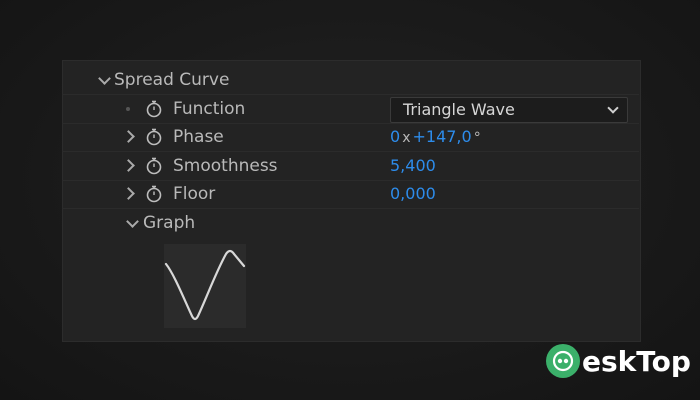  Describe the element at coordinates (350, 194) in the screenshot. I see `floor-row: Floor 0,000` at that location.